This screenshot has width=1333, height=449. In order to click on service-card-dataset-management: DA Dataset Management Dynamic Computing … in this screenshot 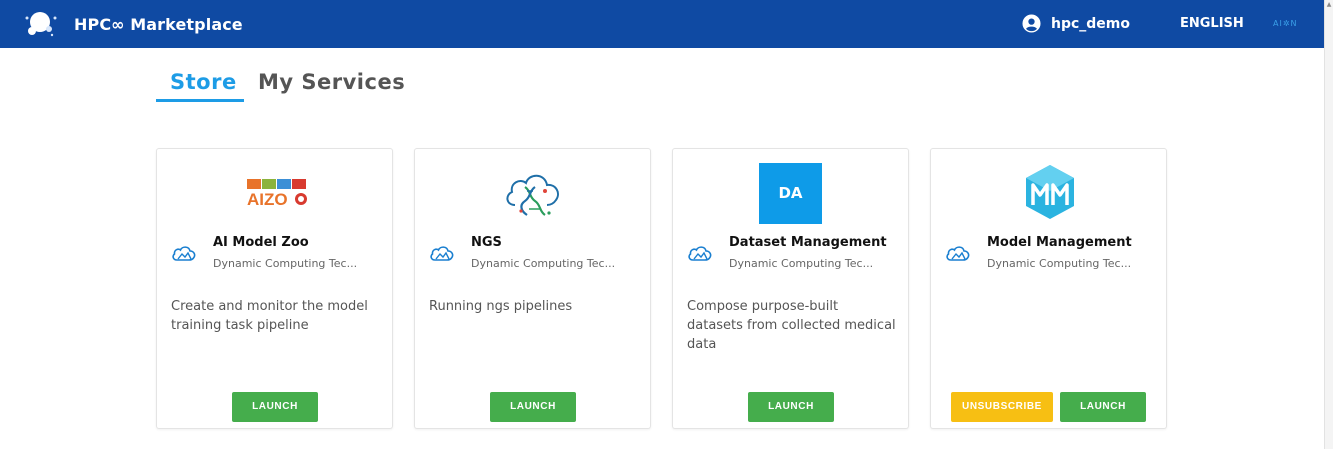, I will do `click(790, 288)`.